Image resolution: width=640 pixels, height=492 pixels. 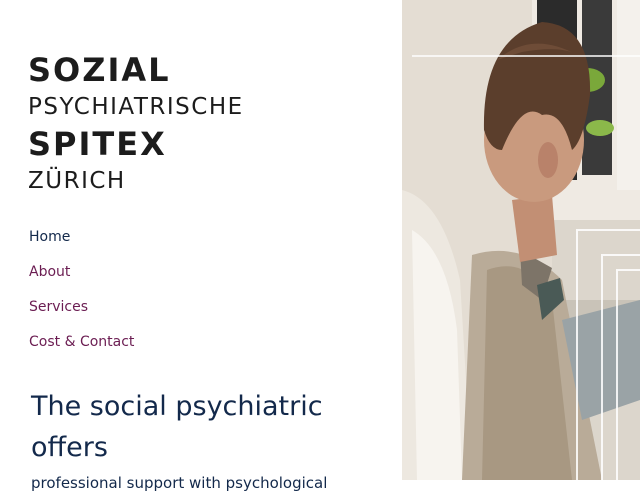 What do you see at coordinates (177, 427) in the screenshot?
I see `hero-heading: The social psychiatric offers` at bounding box center [177, 427].